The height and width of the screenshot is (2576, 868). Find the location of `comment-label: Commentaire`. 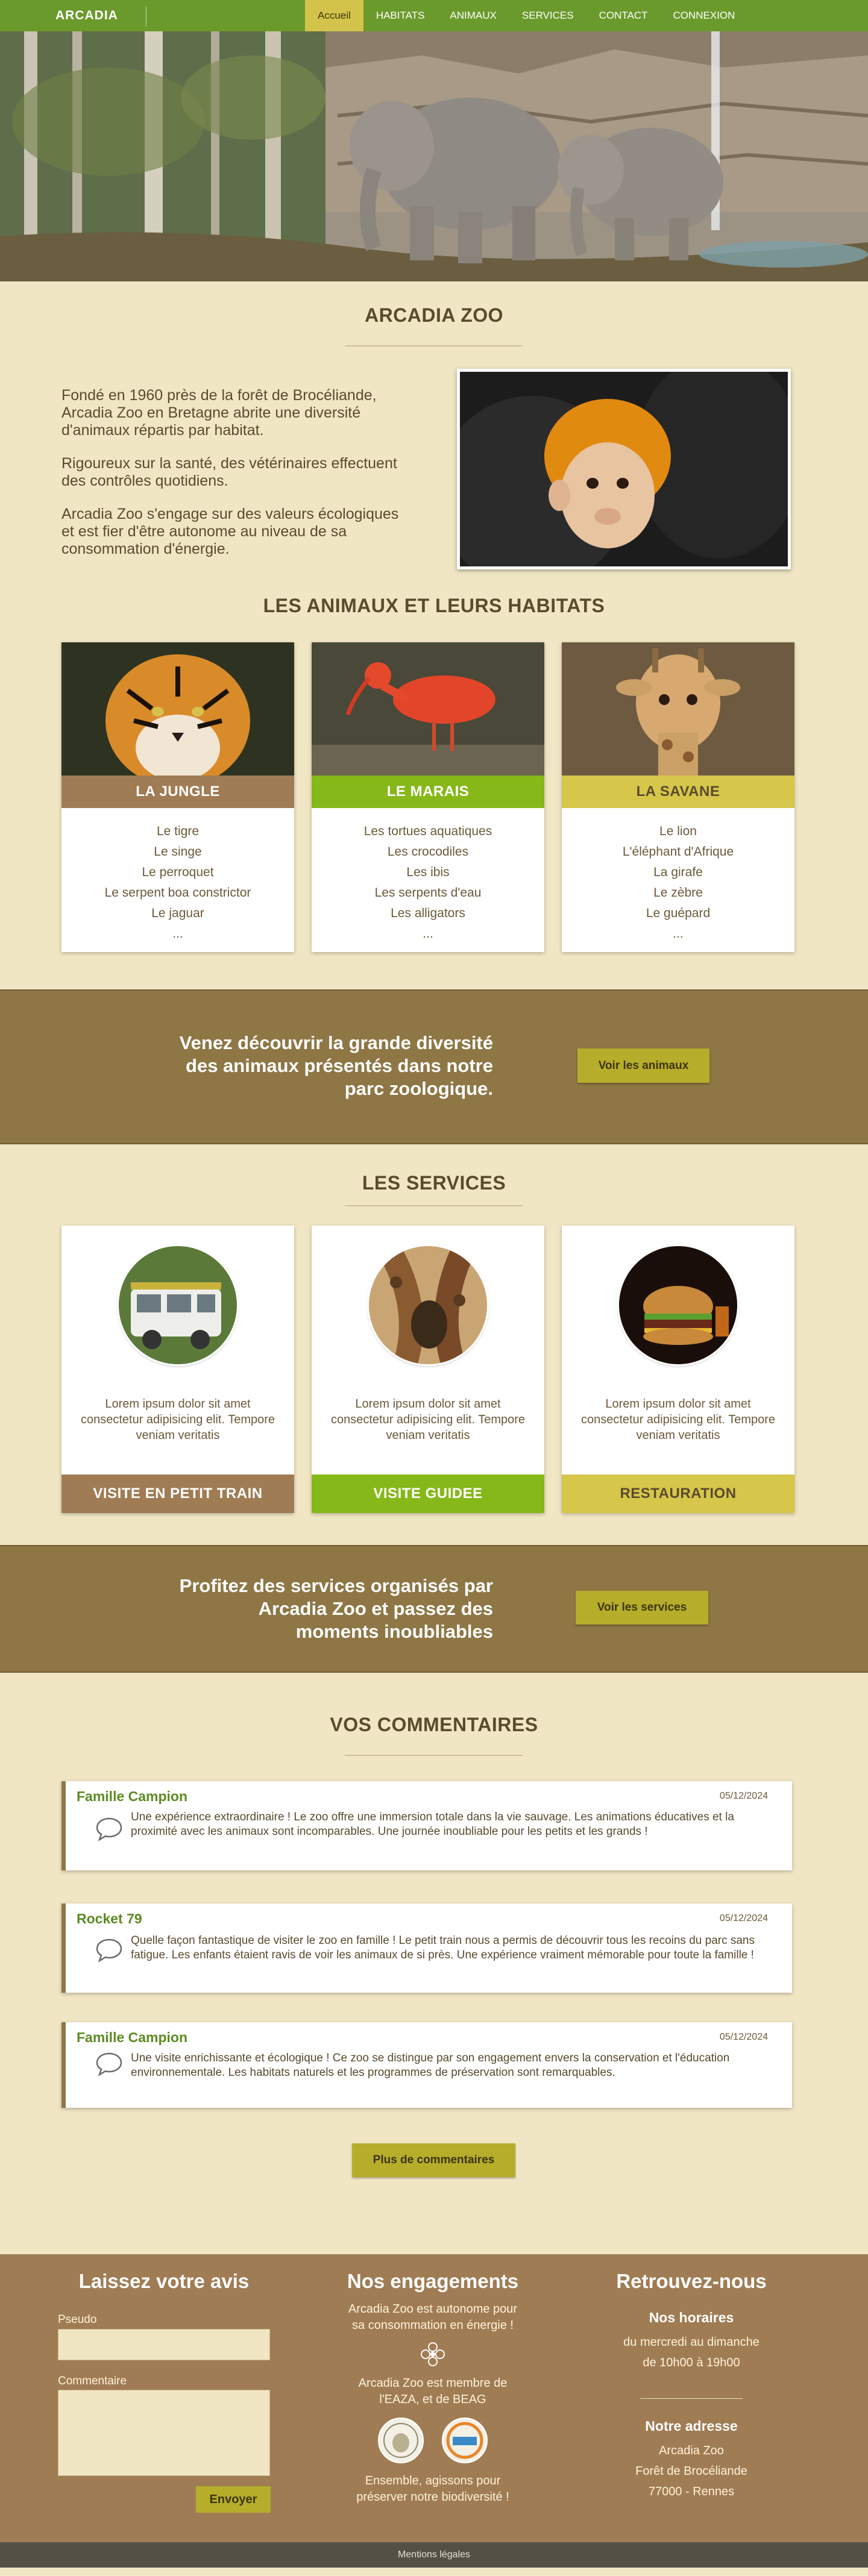

comment-label: Commentaire is located at coordinates (92, 2381).